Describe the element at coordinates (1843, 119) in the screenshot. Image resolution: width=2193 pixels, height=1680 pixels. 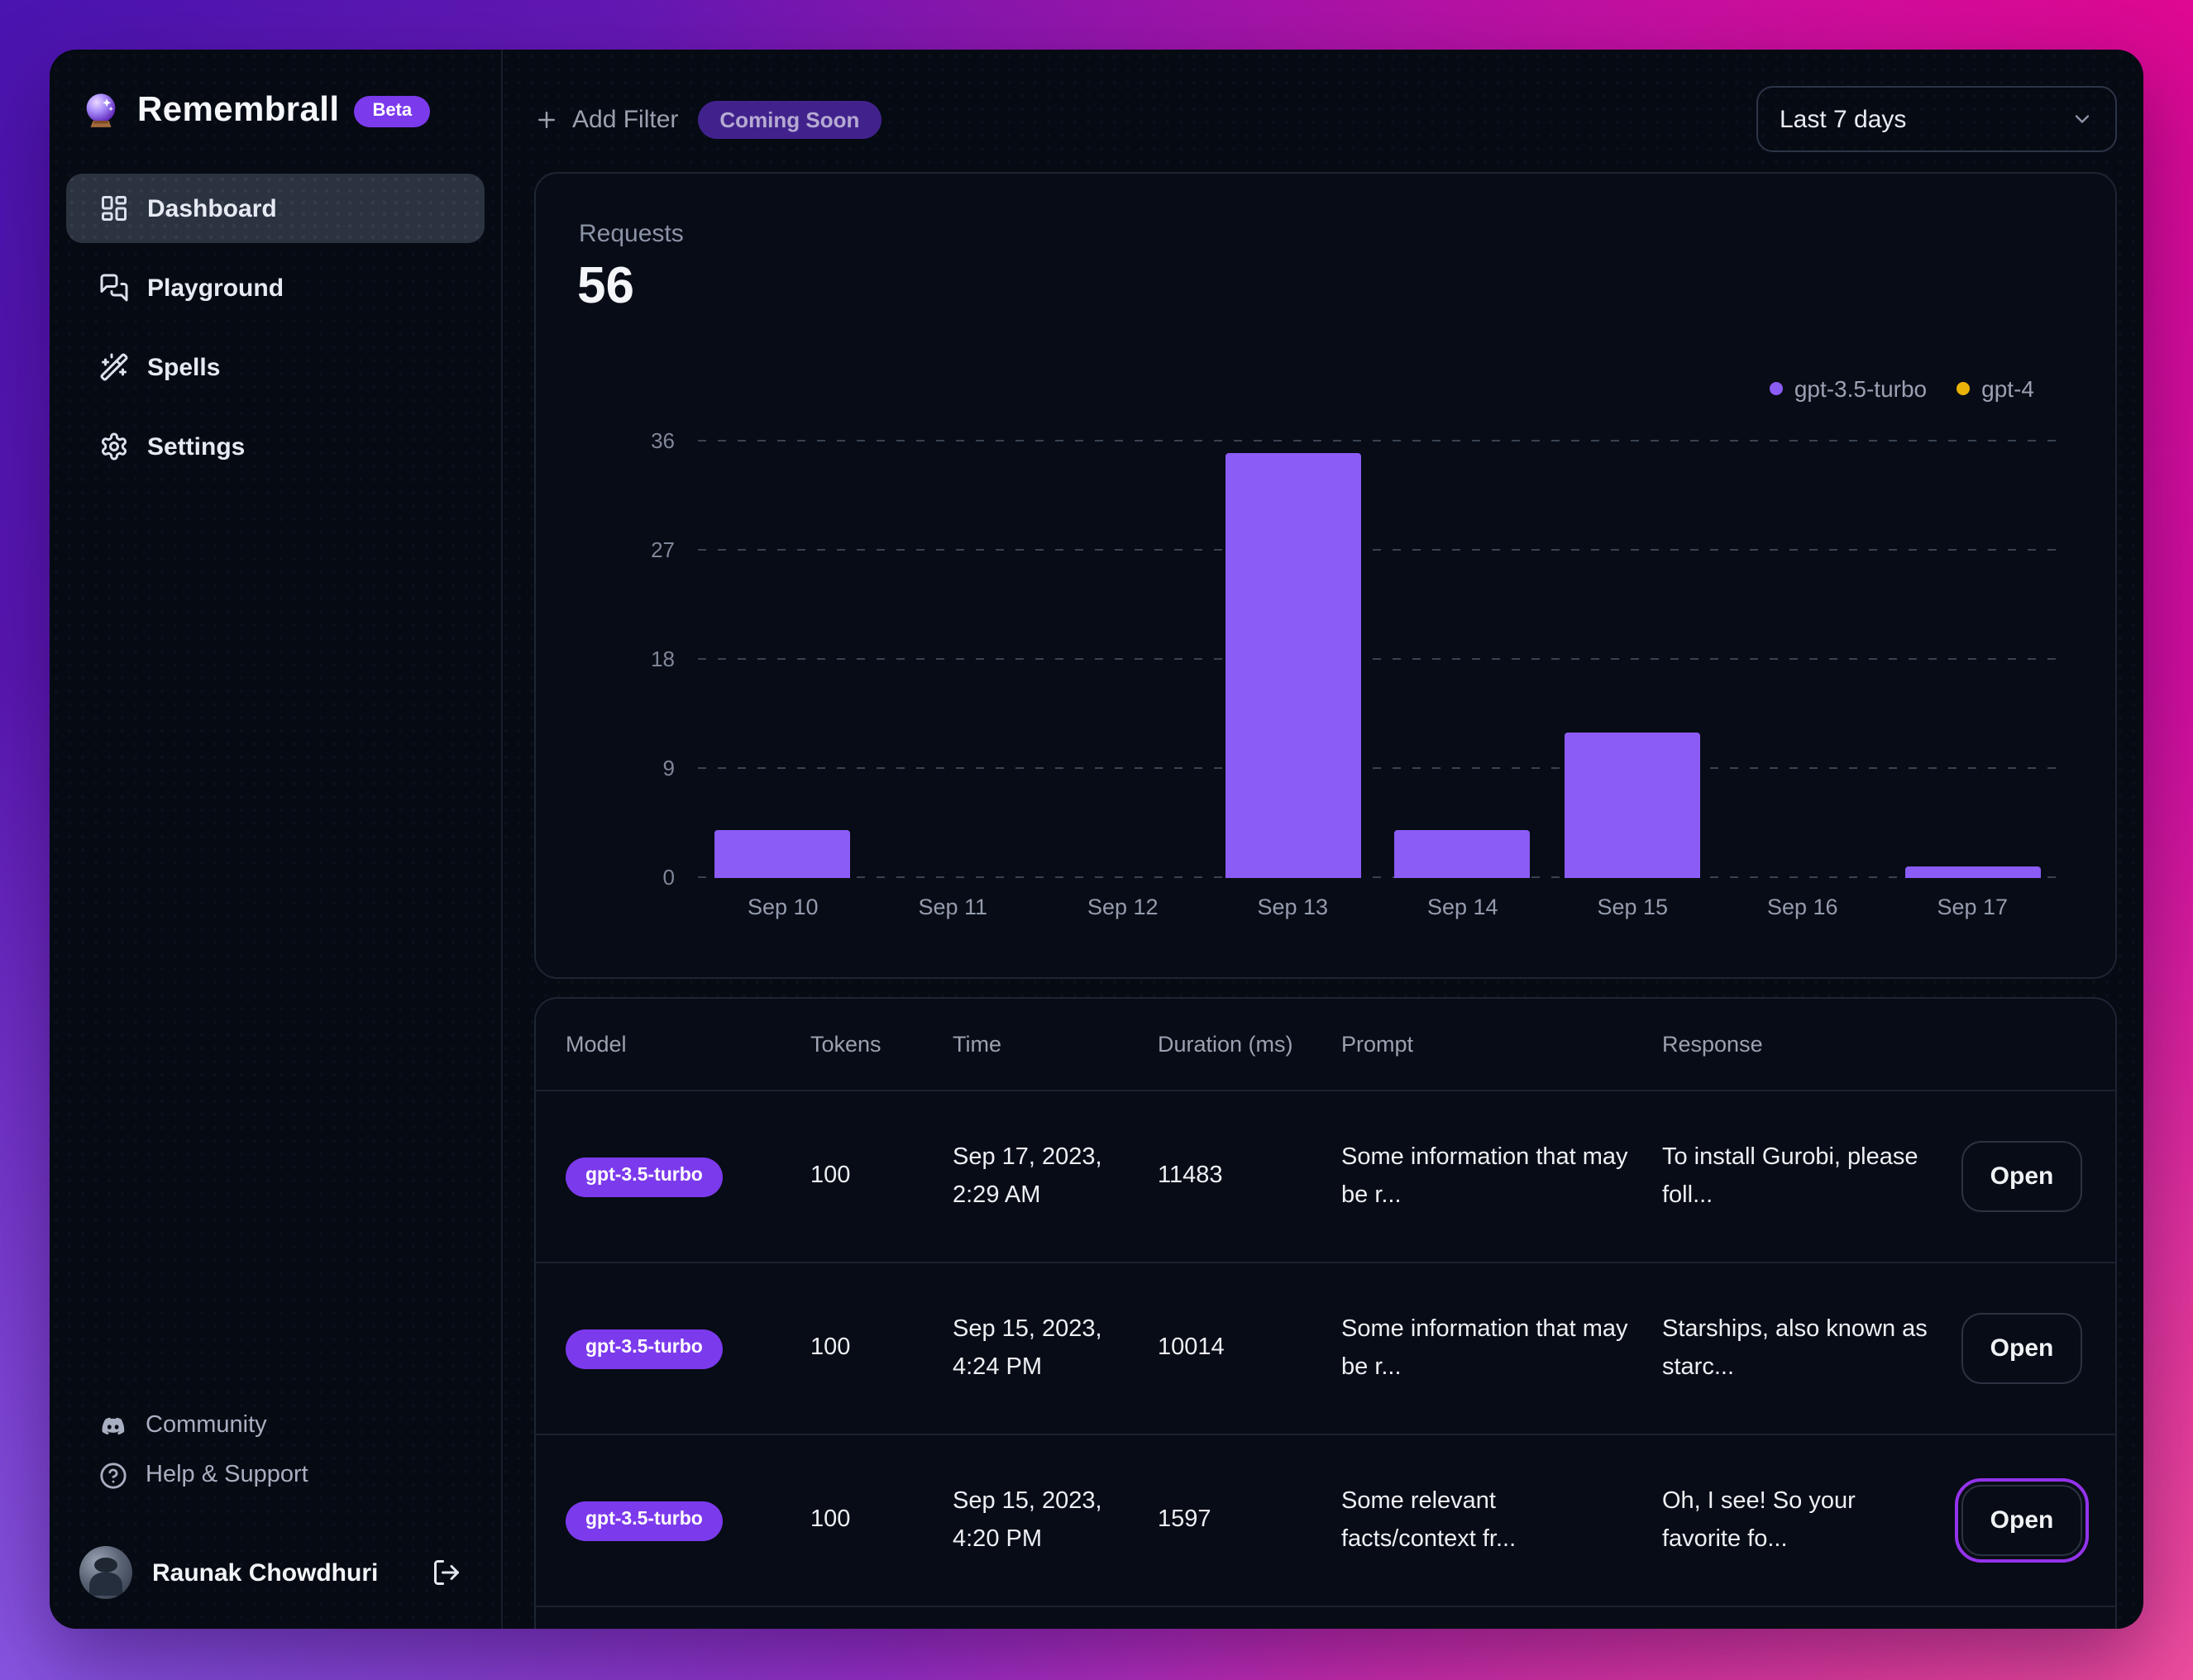
I see `date-range-value: Last 7 days` at that location.